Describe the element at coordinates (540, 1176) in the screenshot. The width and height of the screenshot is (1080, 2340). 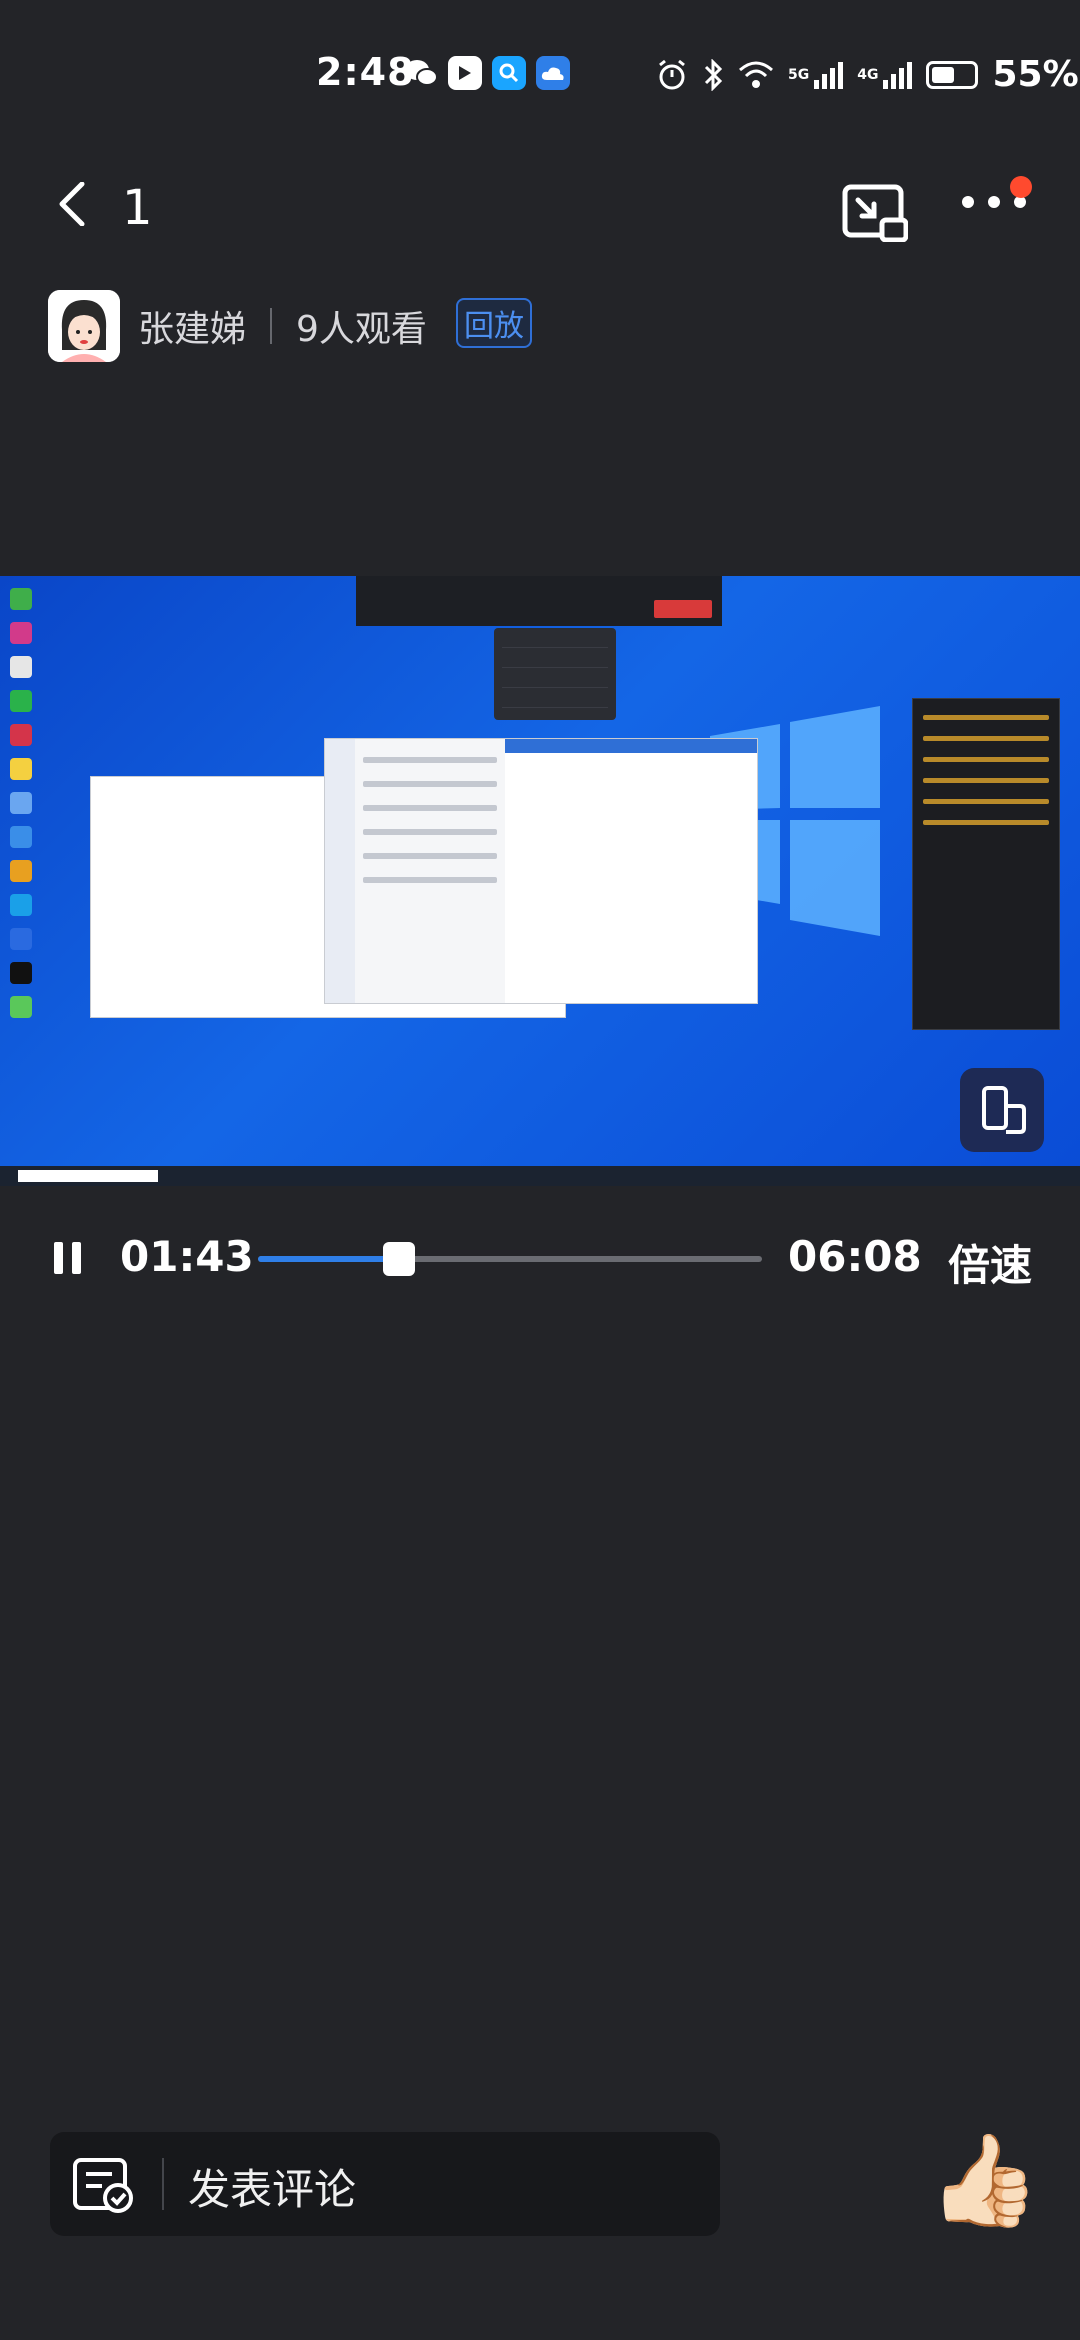
I see `windows-taskbar` at that location.